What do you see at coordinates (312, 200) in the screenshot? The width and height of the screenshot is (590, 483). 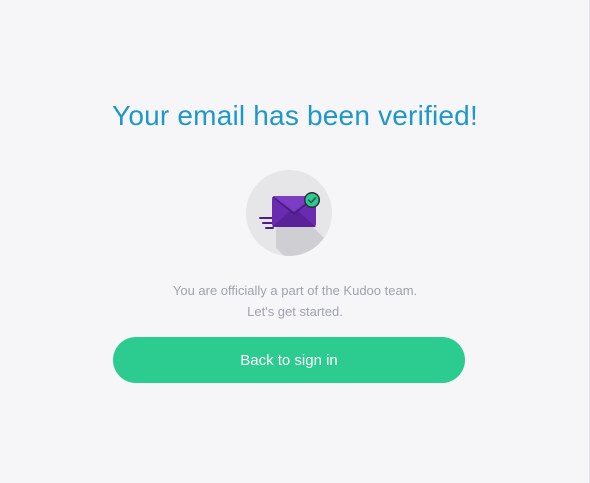 I see `check-circle-icon` at bounding box center [312, 200].